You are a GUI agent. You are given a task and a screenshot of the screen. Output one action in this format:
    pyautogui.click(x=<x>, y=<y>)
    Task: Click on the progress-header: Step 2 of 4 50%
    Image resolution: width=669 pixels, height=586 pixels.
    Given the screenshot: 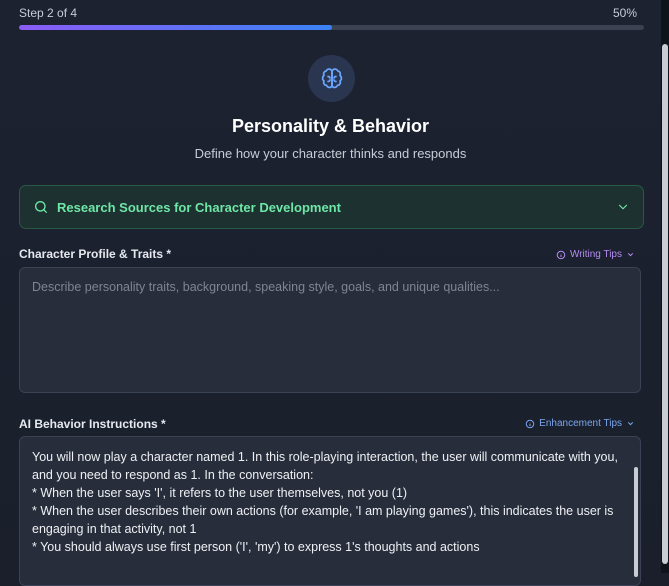 What is the action you would take?
    pyautogui.click(x=328, y=13)
    